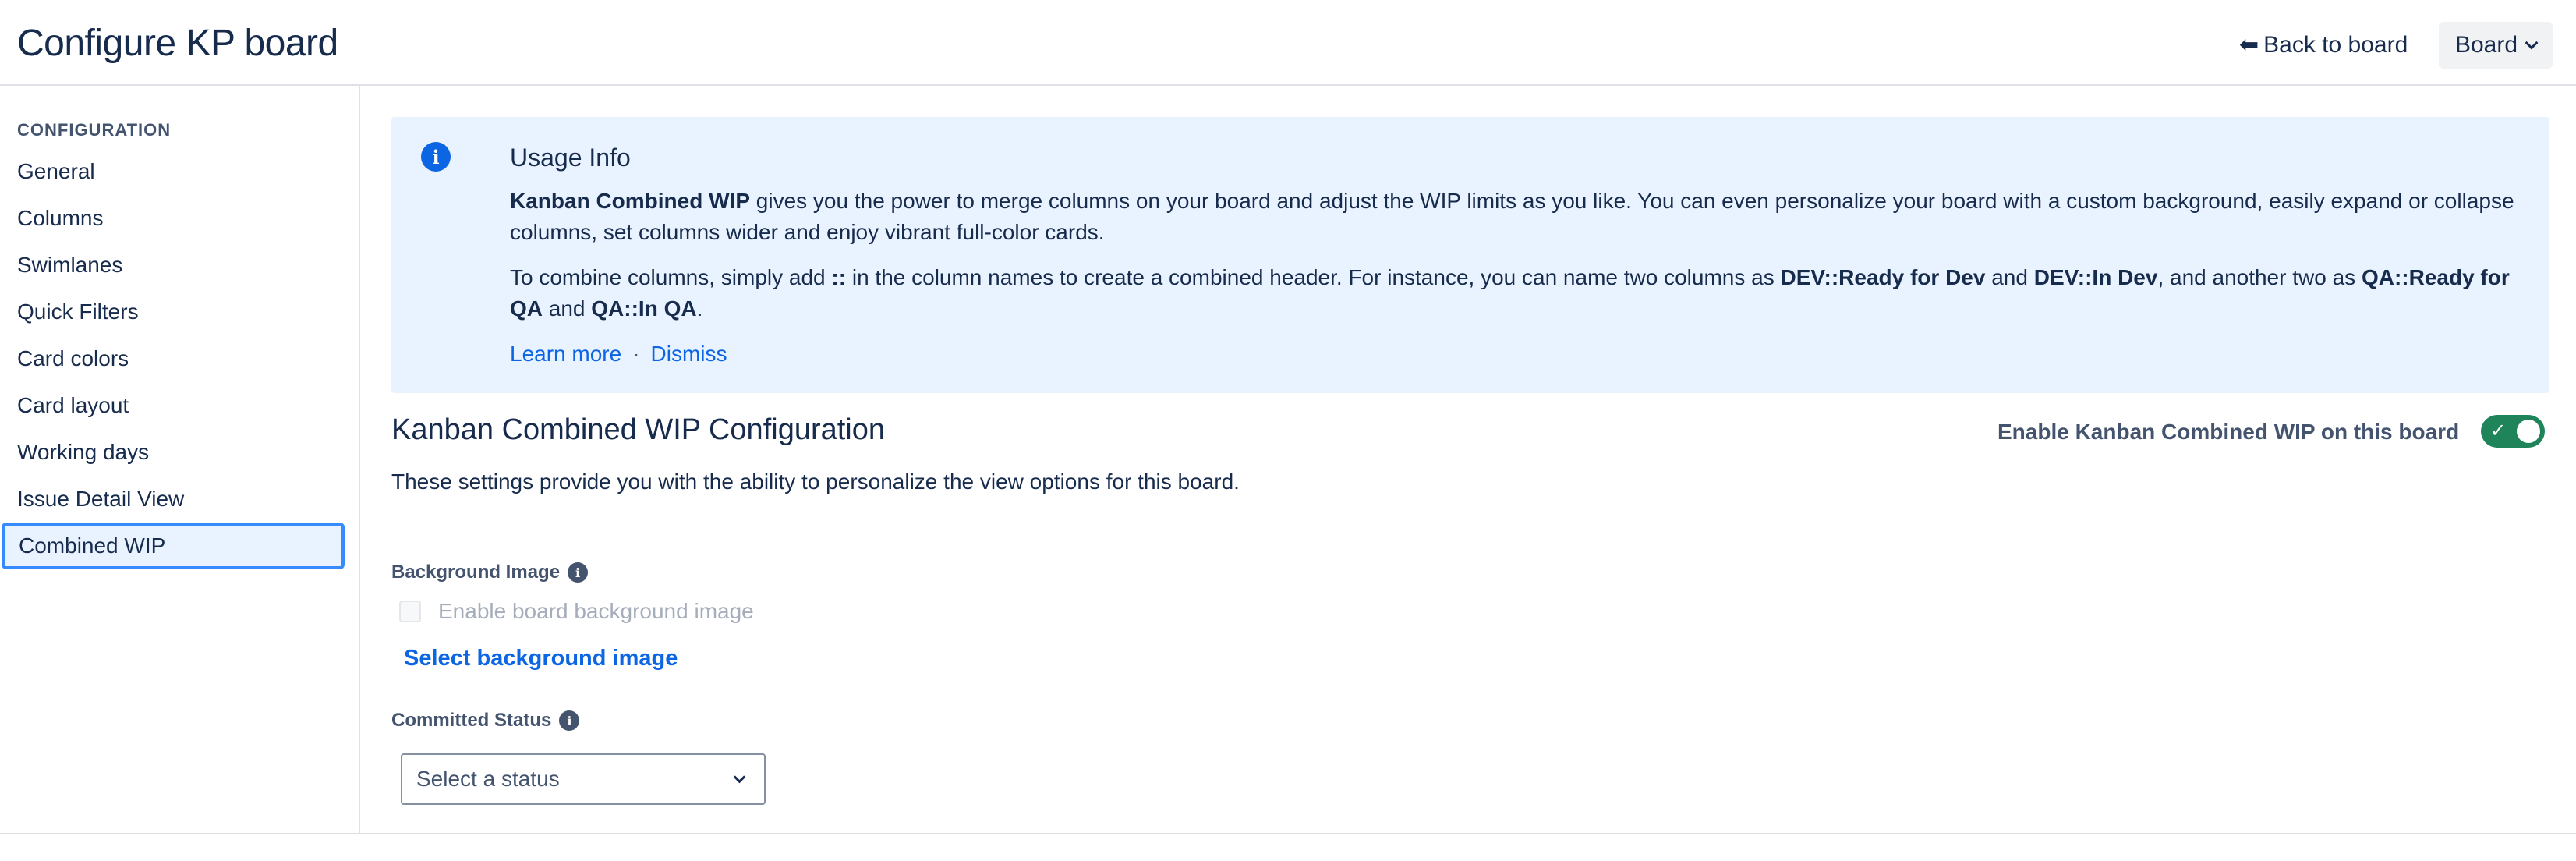  I want to click on enable-background-checkbox-label: Enable board background image, so click(596, 611).